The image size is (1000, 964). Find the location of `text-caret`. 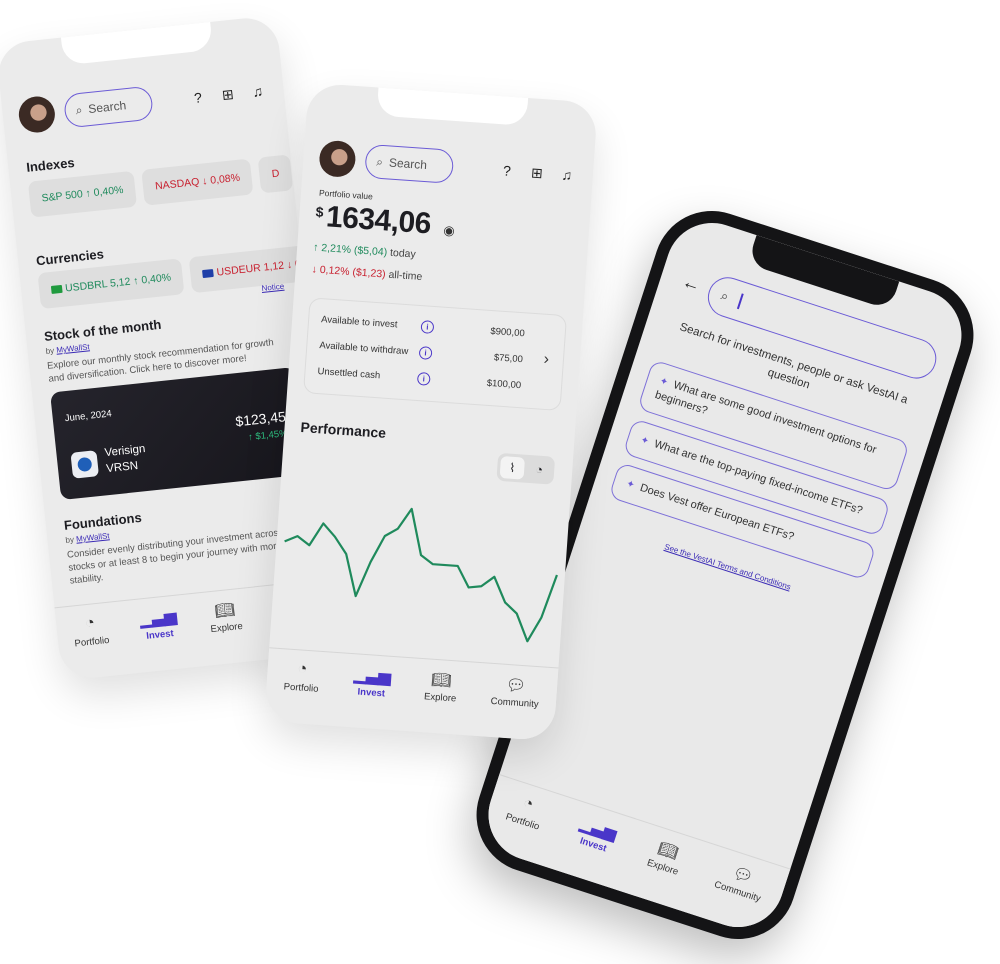

text-caret is located at coordinates (740, 301).